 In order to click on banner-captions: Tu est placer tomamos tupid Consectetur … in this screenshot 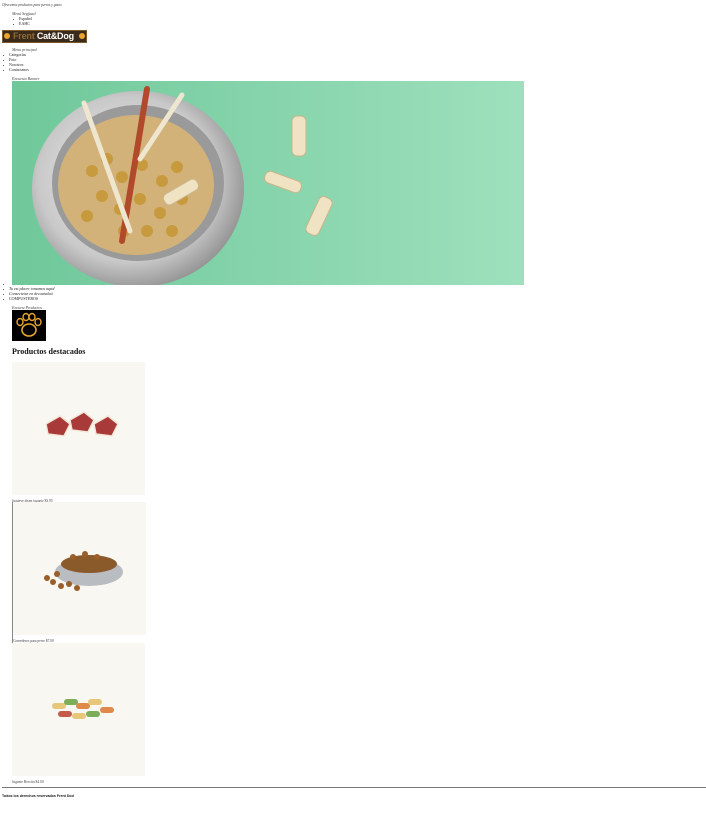, I will do `click(31, 291)`.